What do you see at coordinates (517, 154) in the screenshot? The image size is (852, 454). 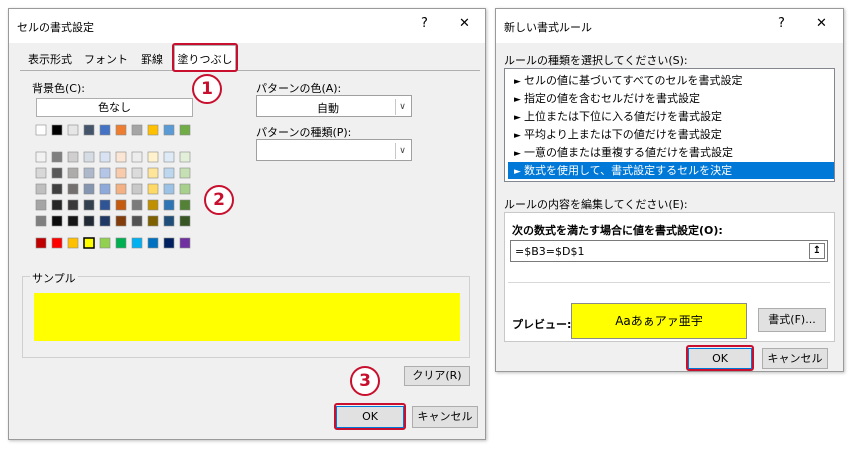 I see `arrow-right-icon: ►` at bounding box center [517, 154].